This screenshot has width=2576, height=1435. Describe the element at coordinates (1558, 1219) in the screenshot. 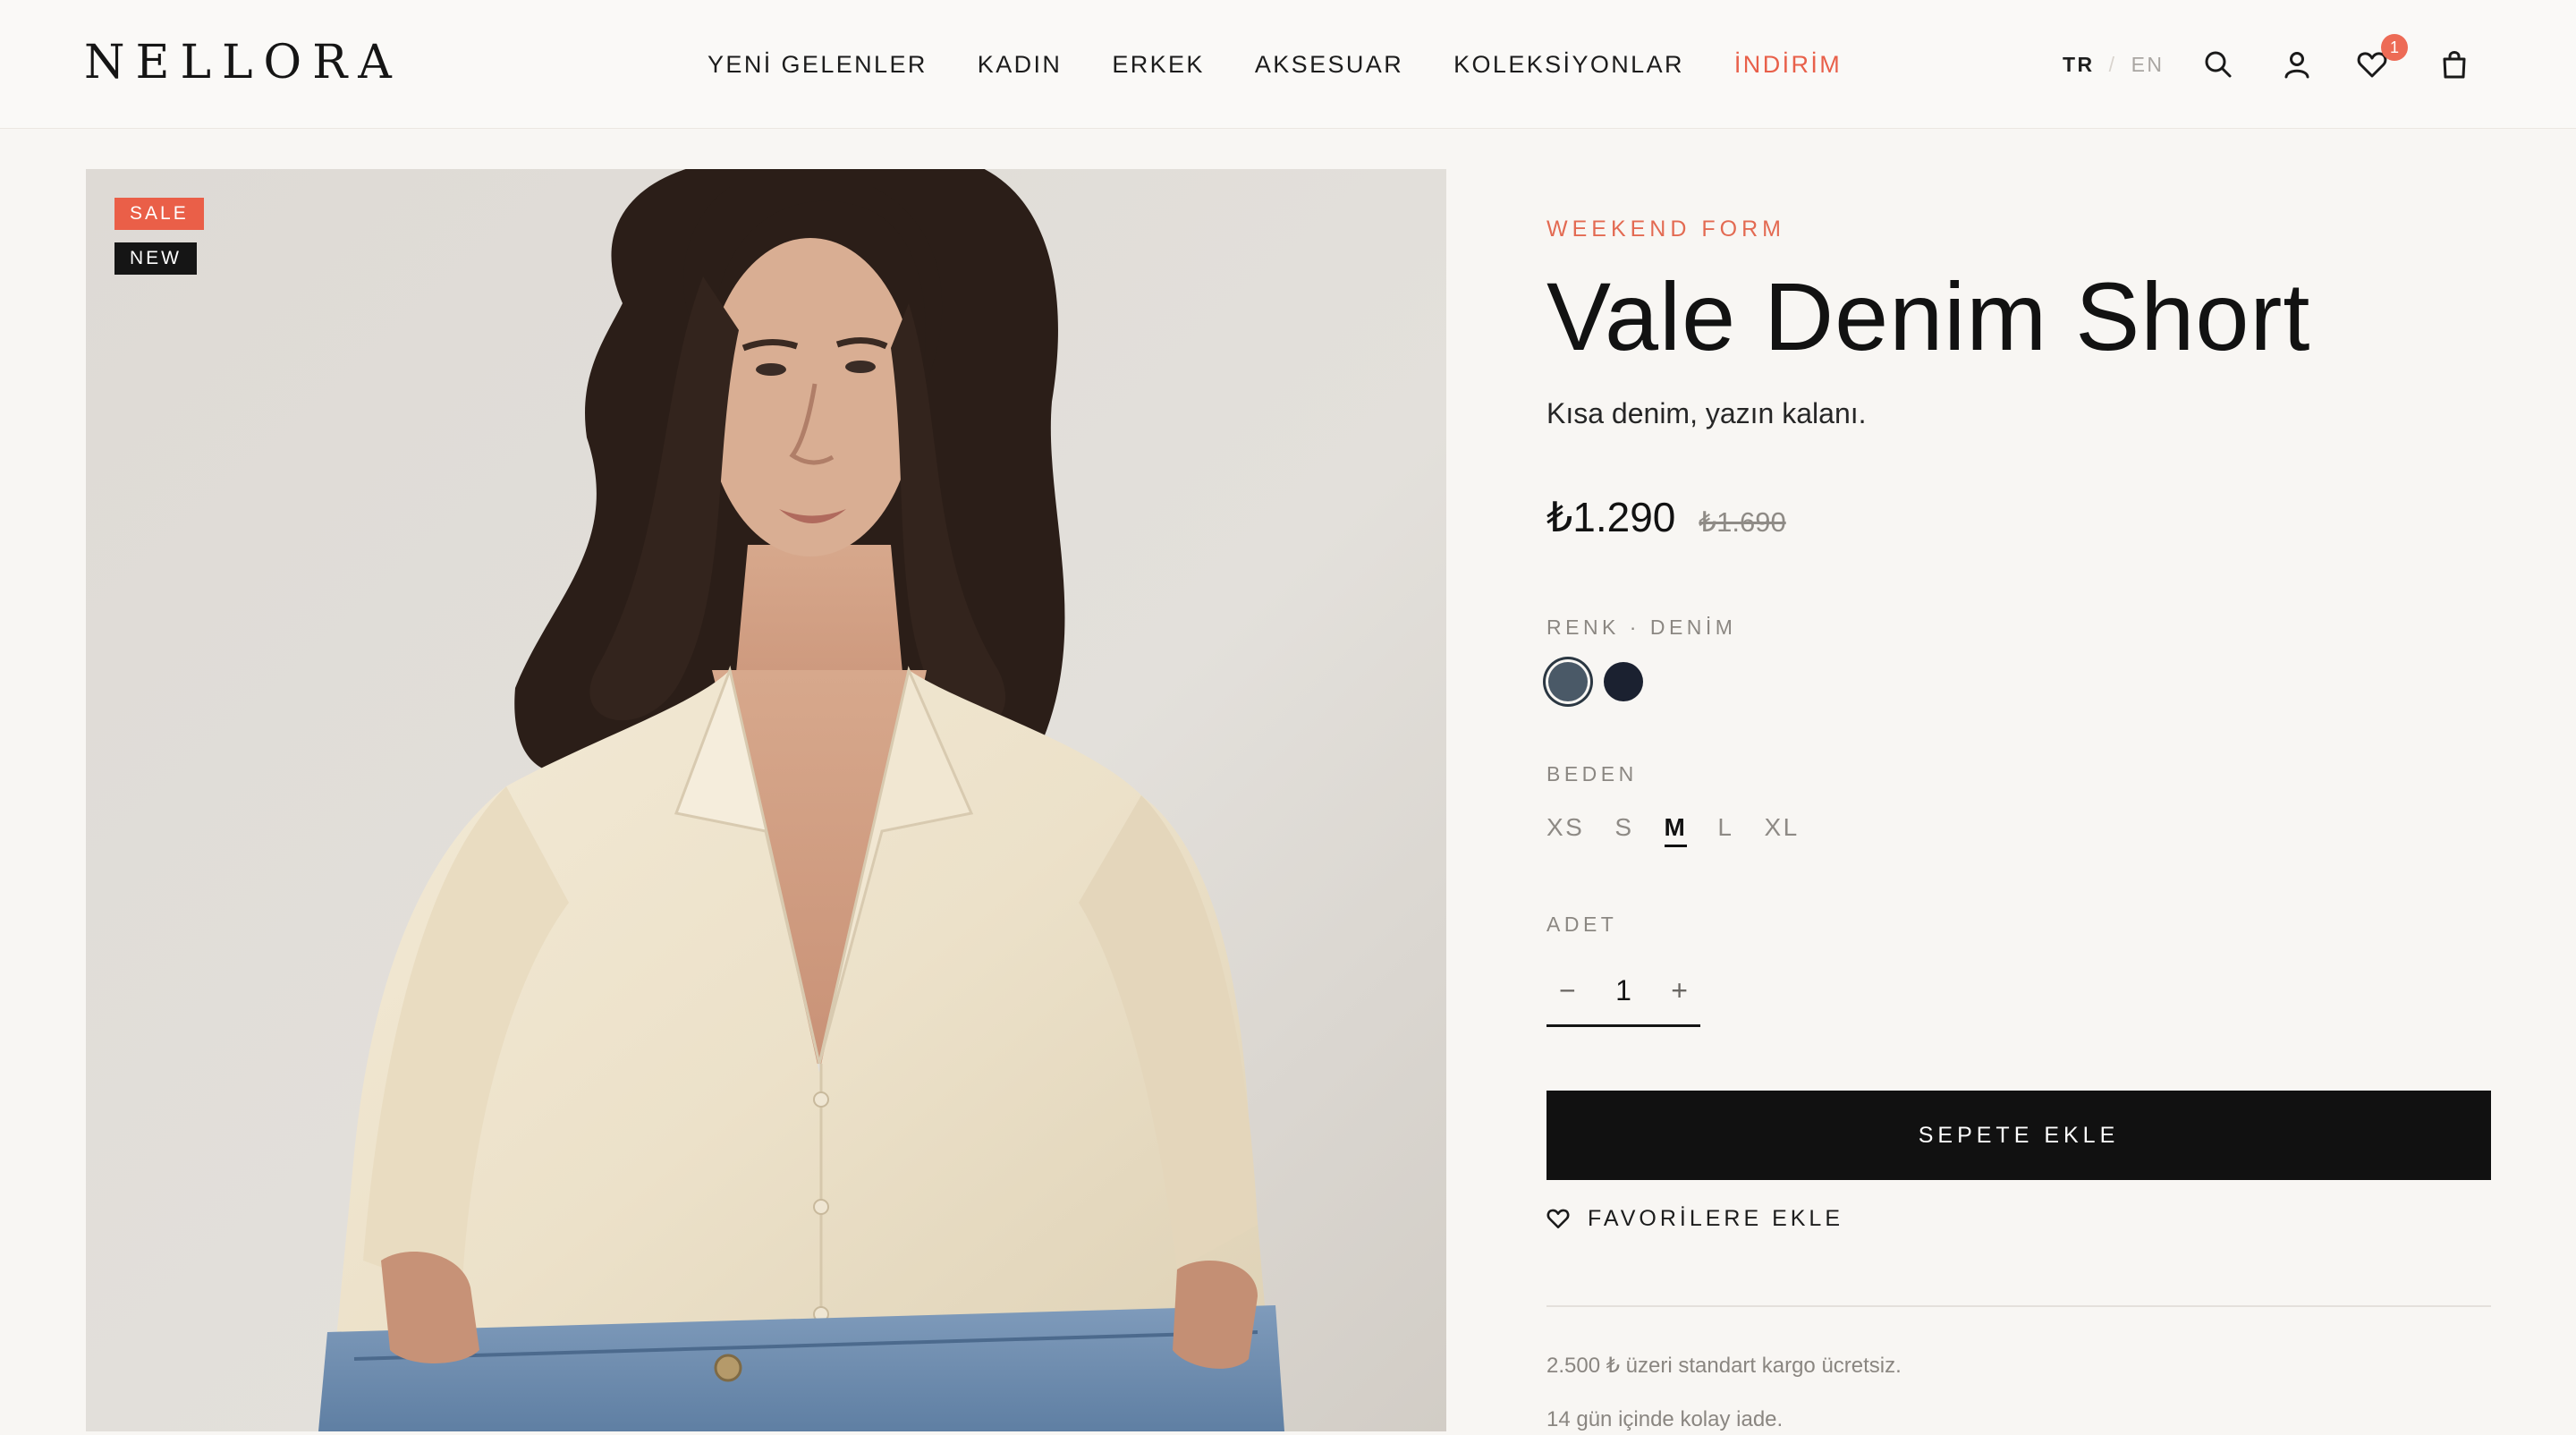

I see `heart-icon` at that location.